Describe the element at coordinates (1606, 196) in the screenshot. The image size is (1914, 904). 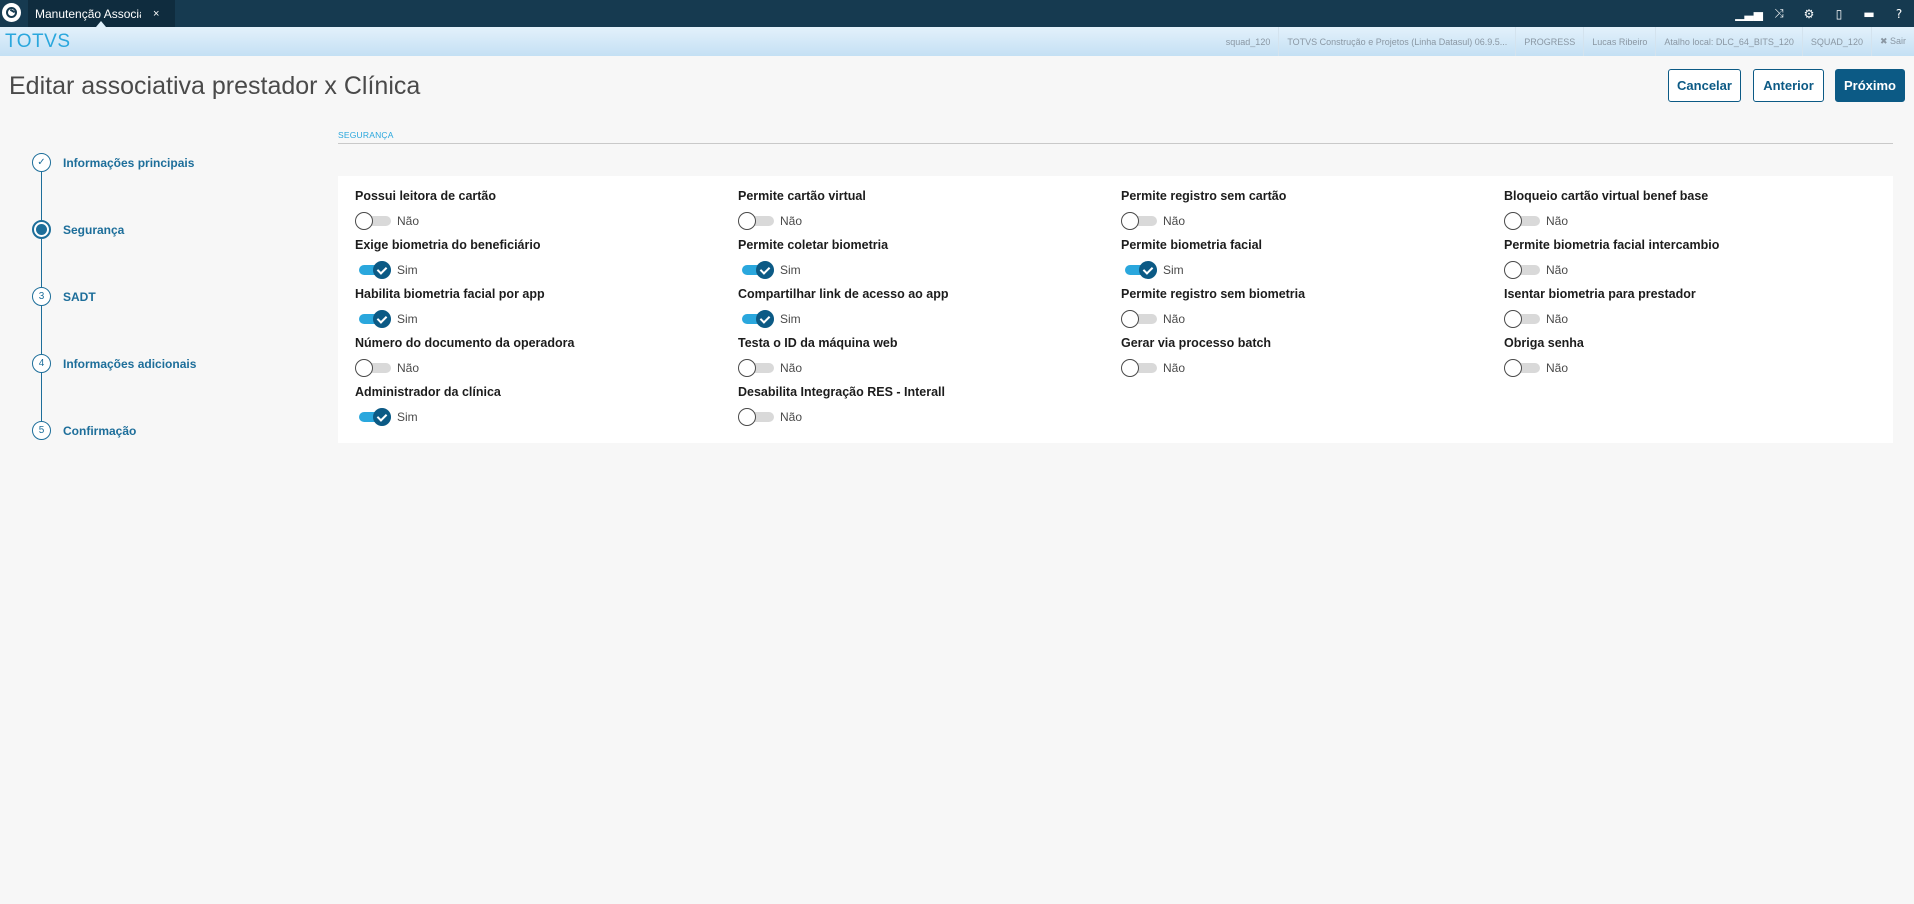
I see `field-label: Bloqueio cartão virtual benef base` at that location.